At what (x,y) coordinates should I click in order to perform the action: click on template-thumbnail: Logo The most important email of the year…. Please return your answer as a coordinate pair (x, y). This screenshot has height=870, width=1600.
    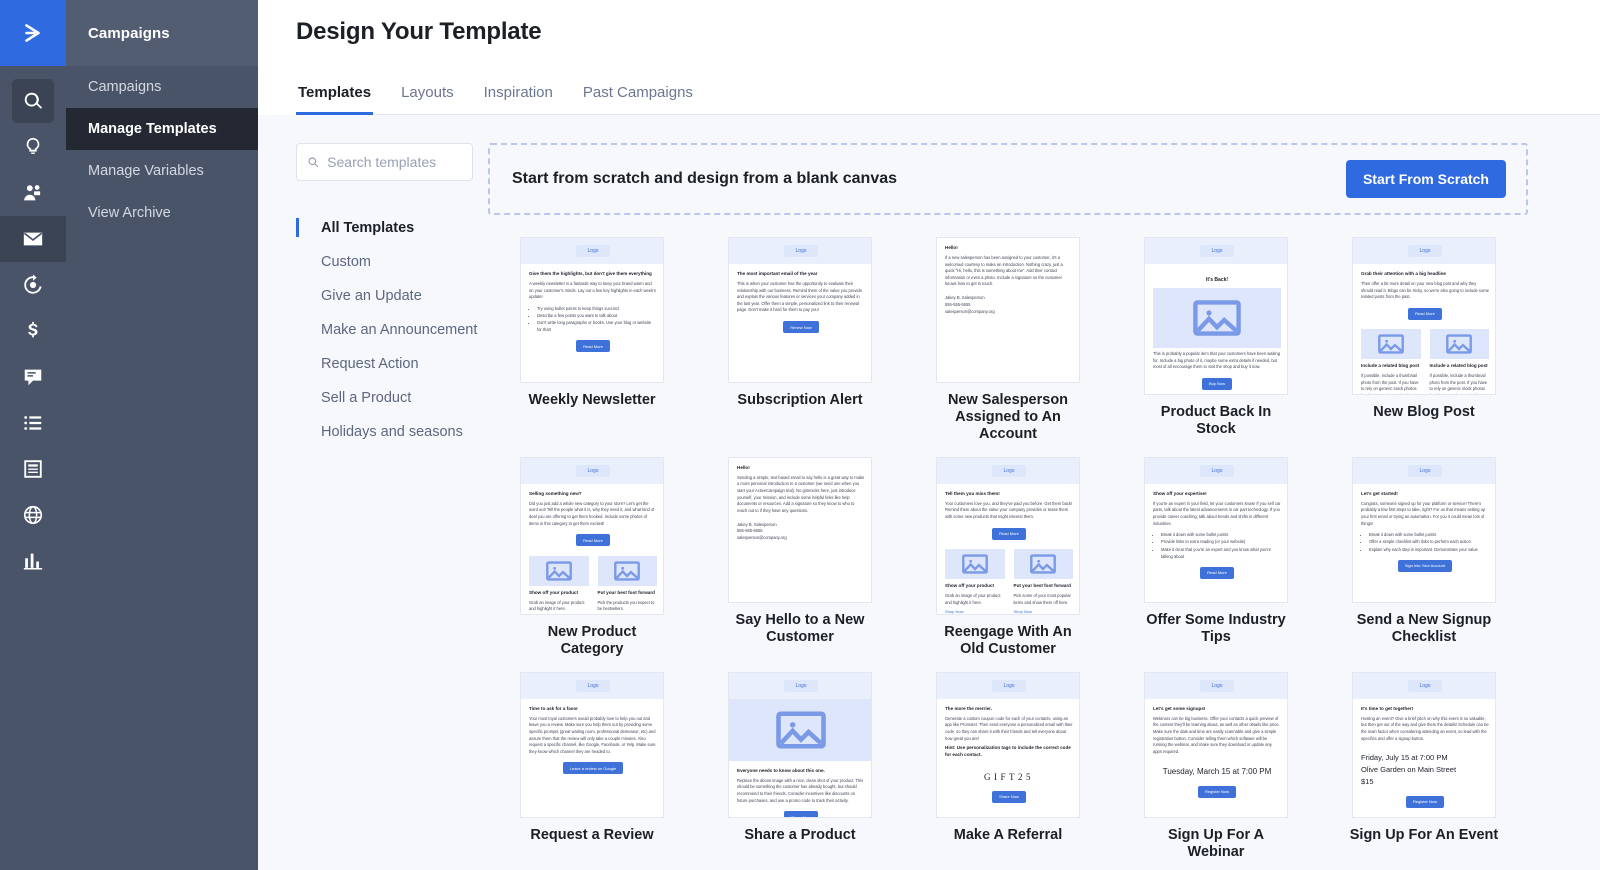
    Looking at the image, I should click on (800, 310).